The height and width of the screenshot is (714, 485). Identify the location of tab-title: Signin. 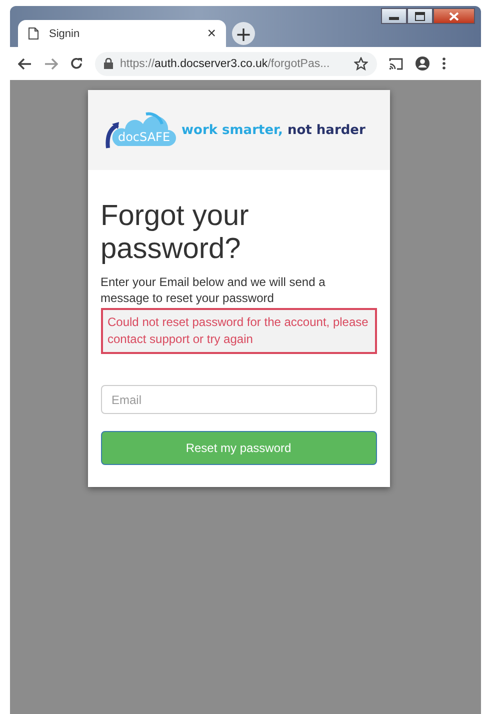
(65, 34).